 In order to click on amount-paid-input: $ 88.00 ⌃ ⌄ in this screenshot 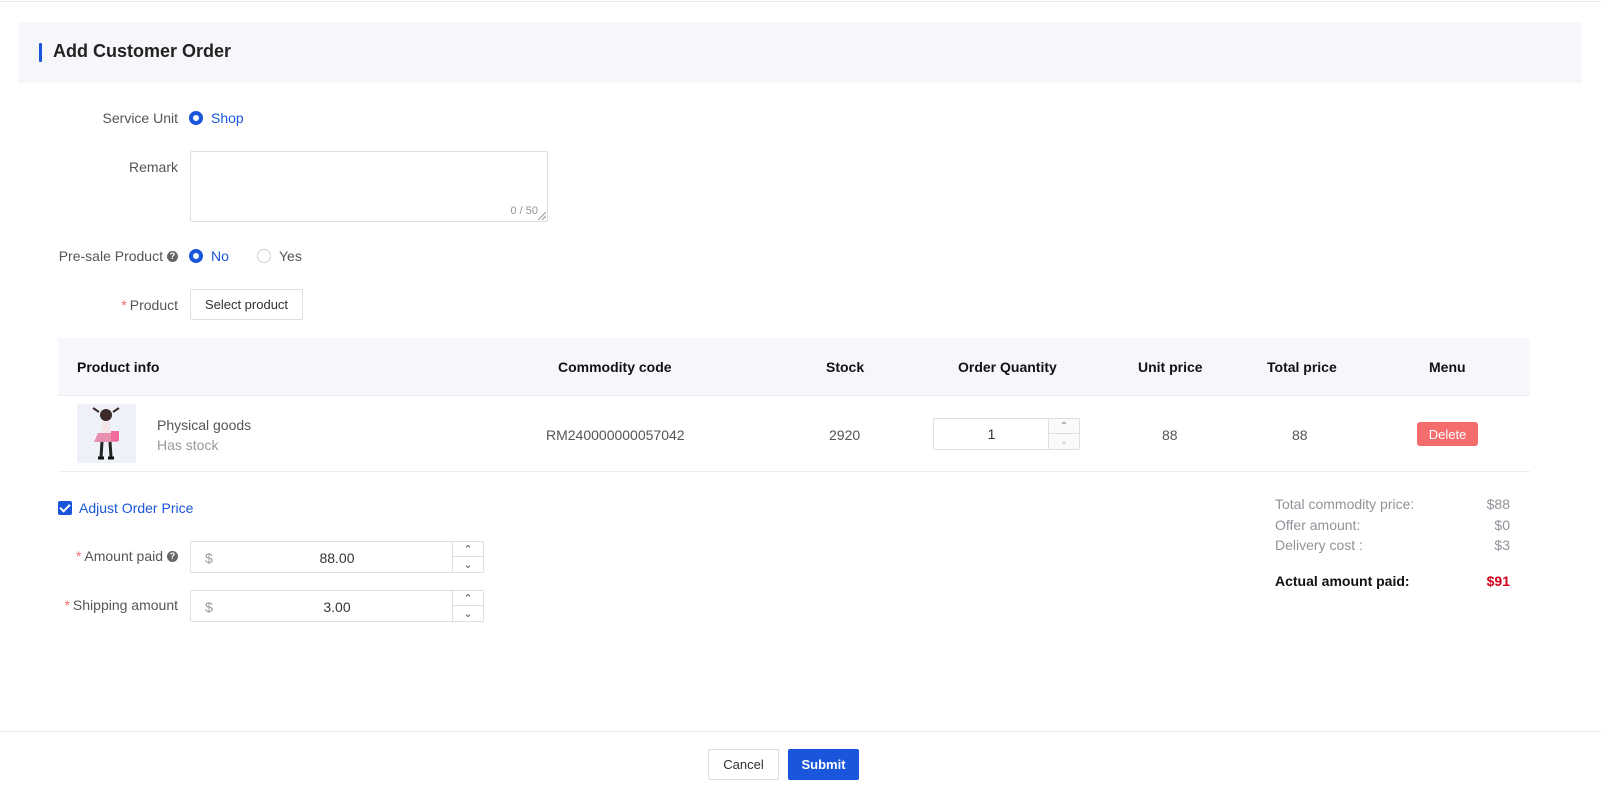, I will do `click(337, 557)`.